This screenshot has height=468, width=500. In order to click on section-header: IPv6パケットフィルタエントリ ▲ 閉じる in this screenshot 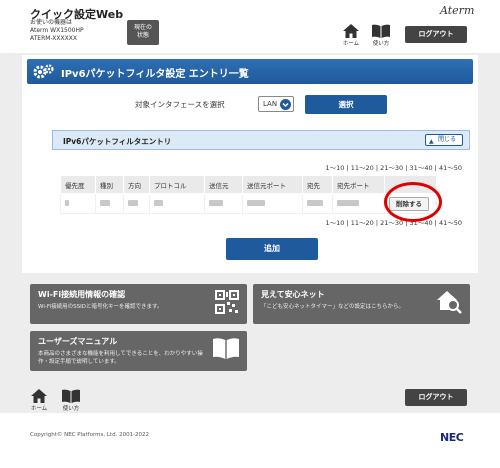, I will do `click(261, 140)`.